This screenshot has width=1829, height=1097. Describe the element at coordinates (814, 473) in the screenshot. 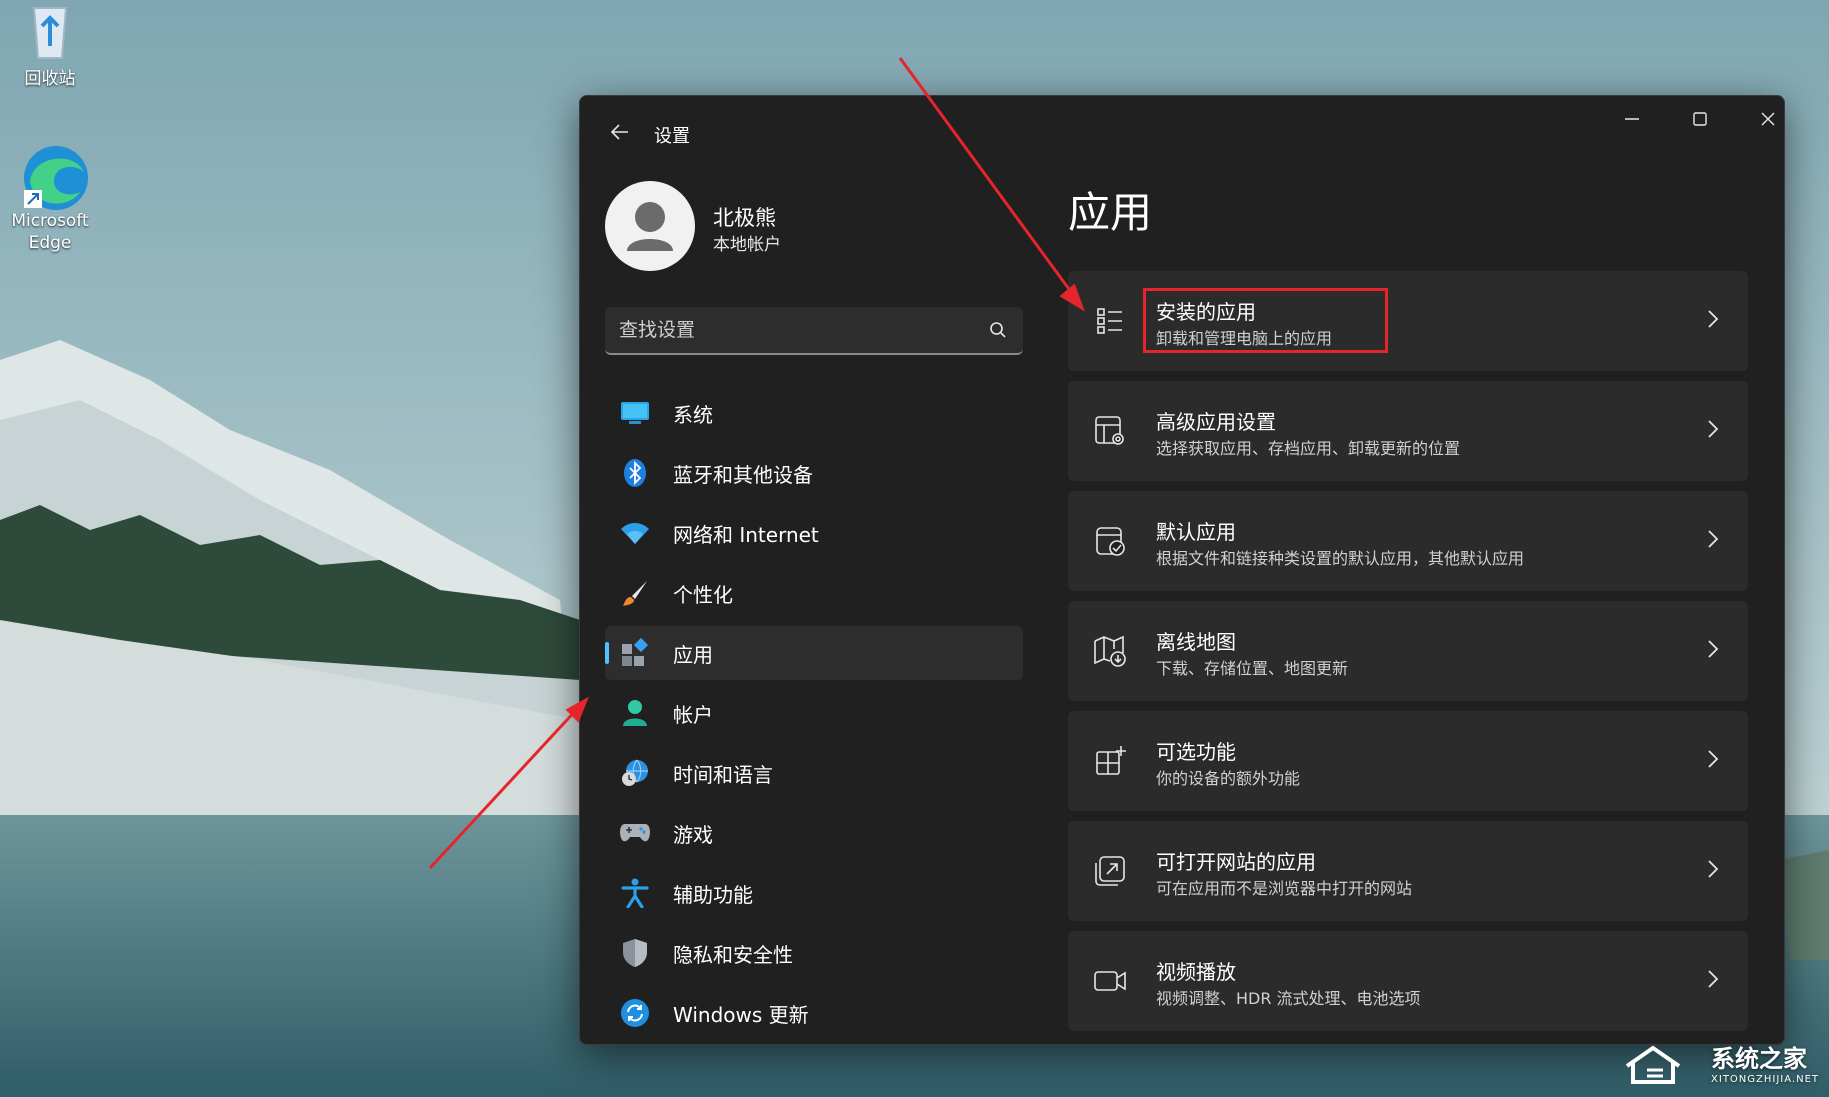

I see `sidebar-item-bluetooth: 蓝牙和其他设备` at that location.